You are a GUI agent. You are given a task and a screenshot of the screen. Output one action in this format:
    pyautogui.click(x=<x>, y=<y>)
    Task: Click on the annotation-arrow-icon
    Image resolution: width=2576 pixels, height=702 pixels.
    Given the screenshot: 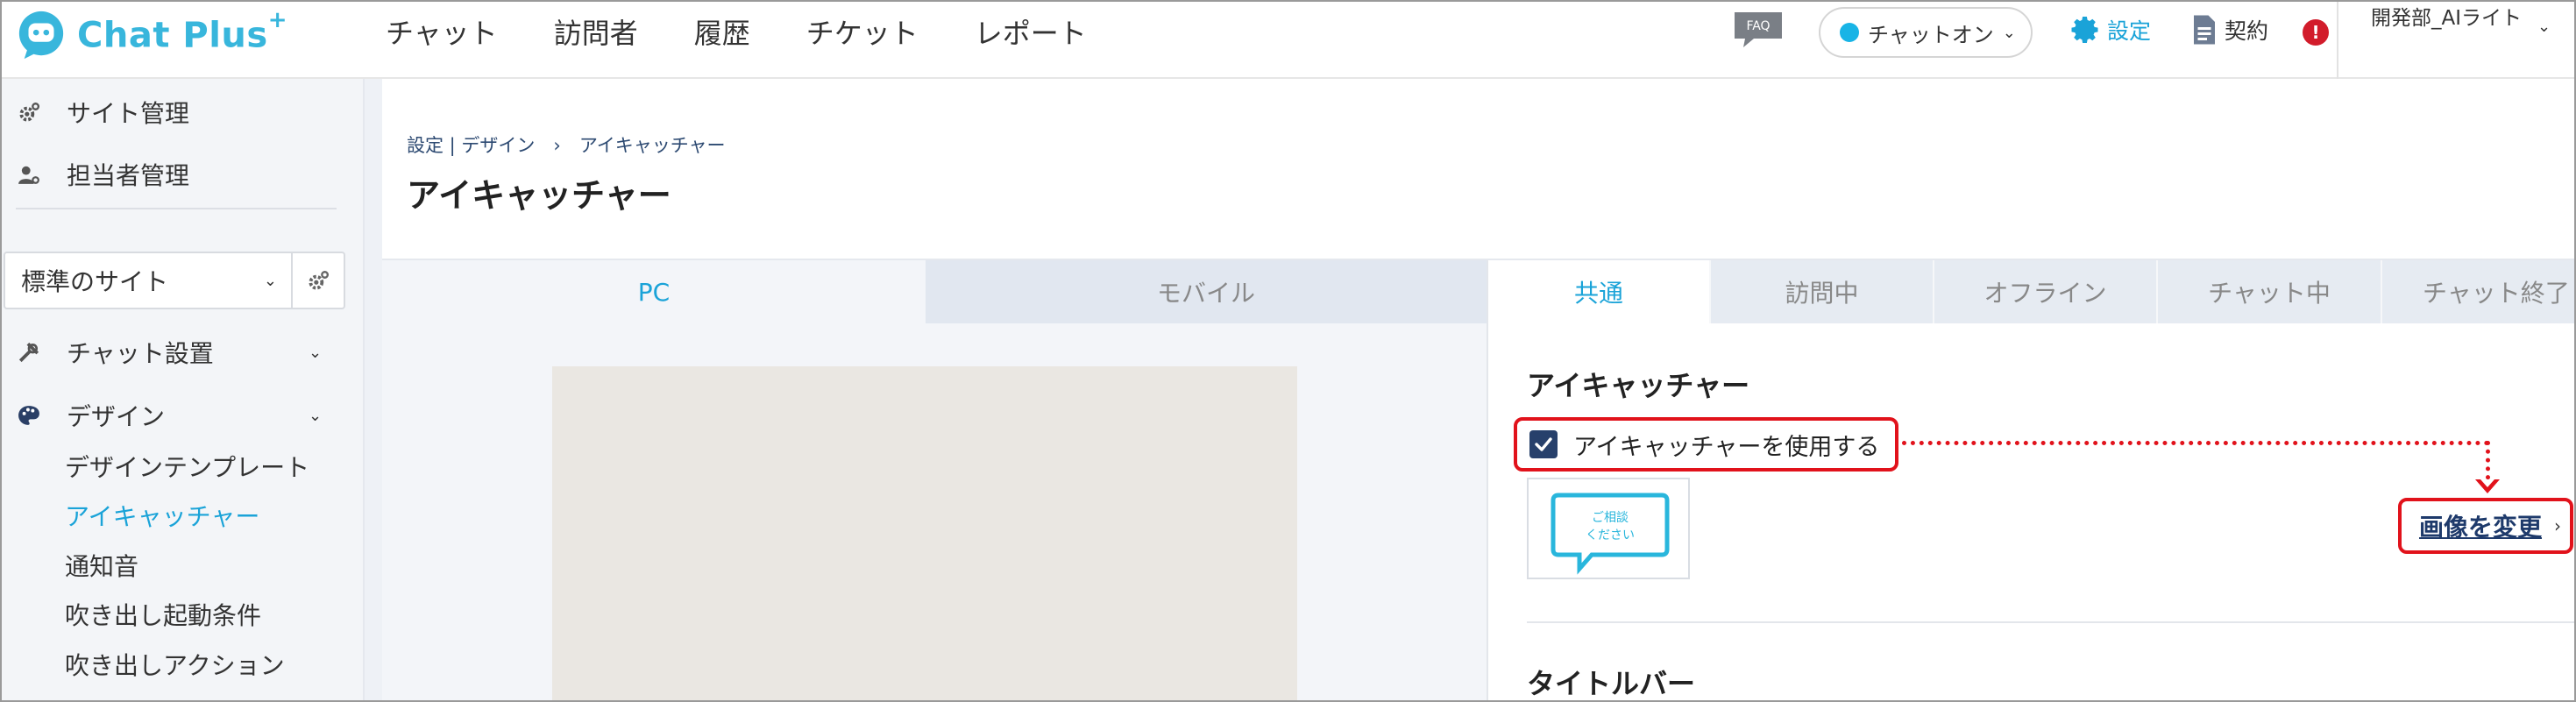 What is the action you would take?
    pyautogui.click(x=2487, y=483)
    